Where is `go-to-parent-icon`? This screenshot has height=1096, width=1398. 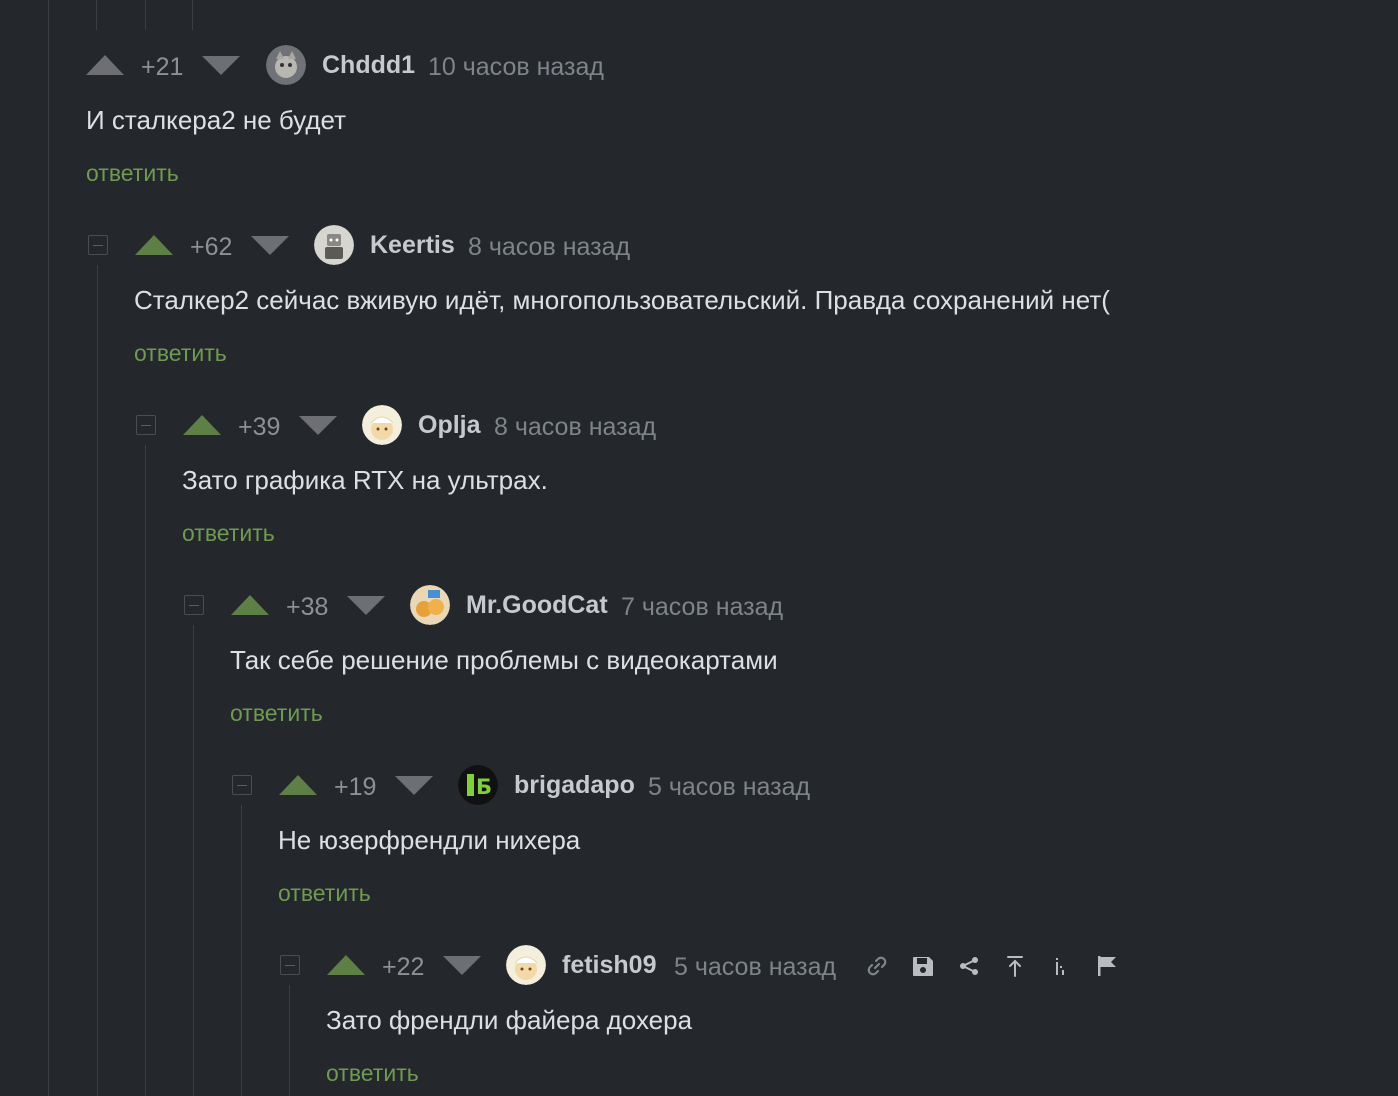
go-to-parent-icon is located at coordinates (1015, 966).